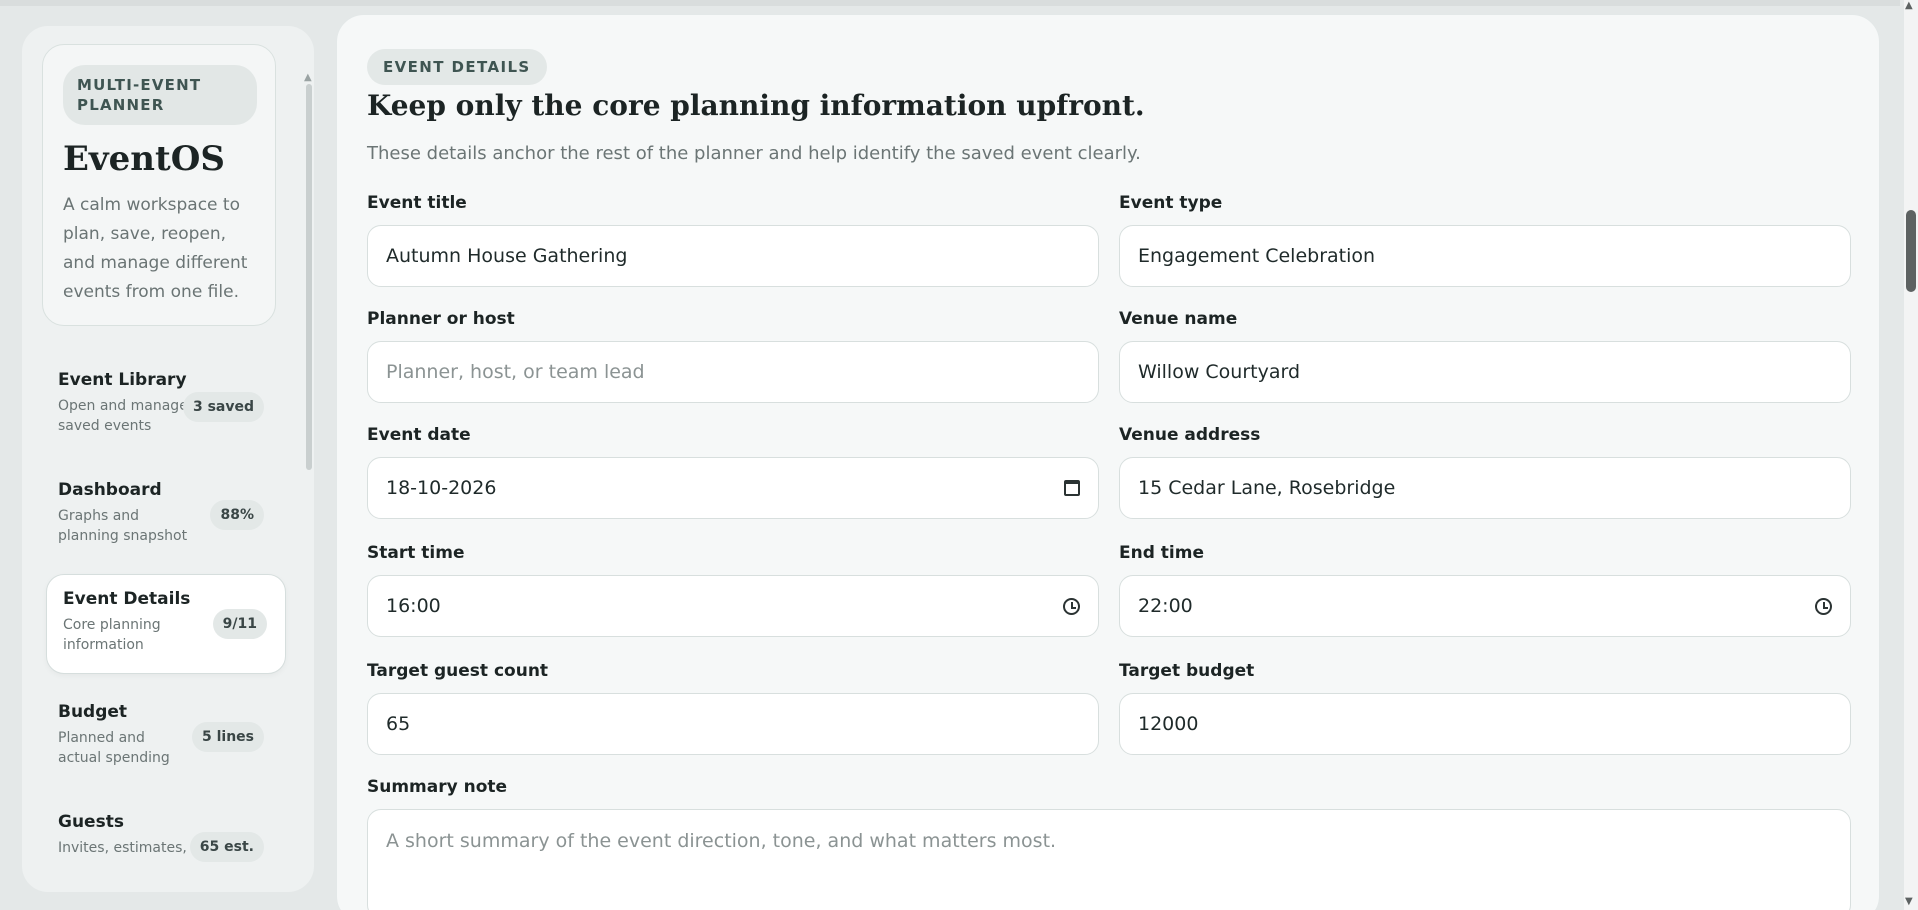  What do you see at coordinates (123, 526) in the screenshot?
I see `sidebar-item-subtitle: Graphs and planning snapshot` at bounding box center [123, 526].